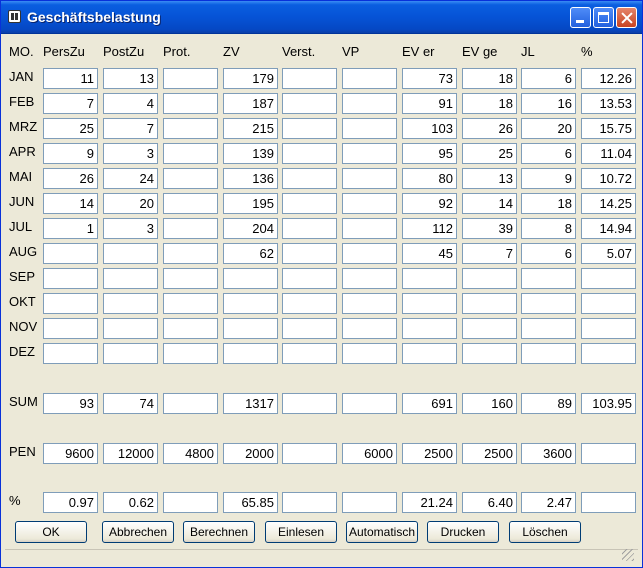 This screenshot has height=568, width=643. What do you see at coordinates (138, 532) in the screenshot?
I see `cancel-button: Abbrechen` at bounding box center [138, 532].